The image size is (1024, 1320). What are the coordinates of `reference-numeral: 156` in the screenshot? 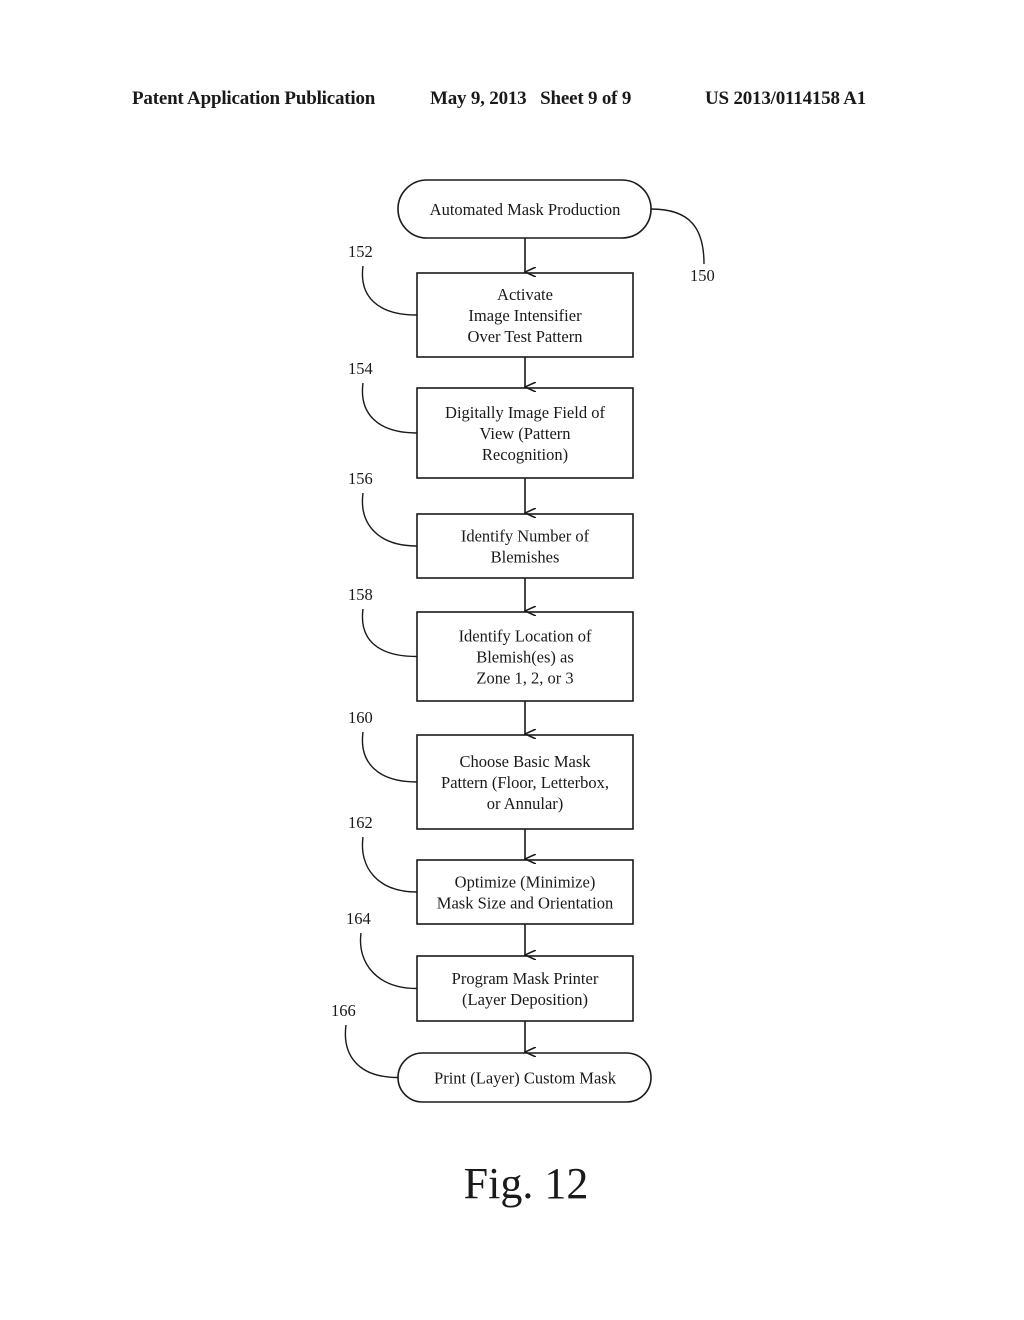 It's located at (360, 478).